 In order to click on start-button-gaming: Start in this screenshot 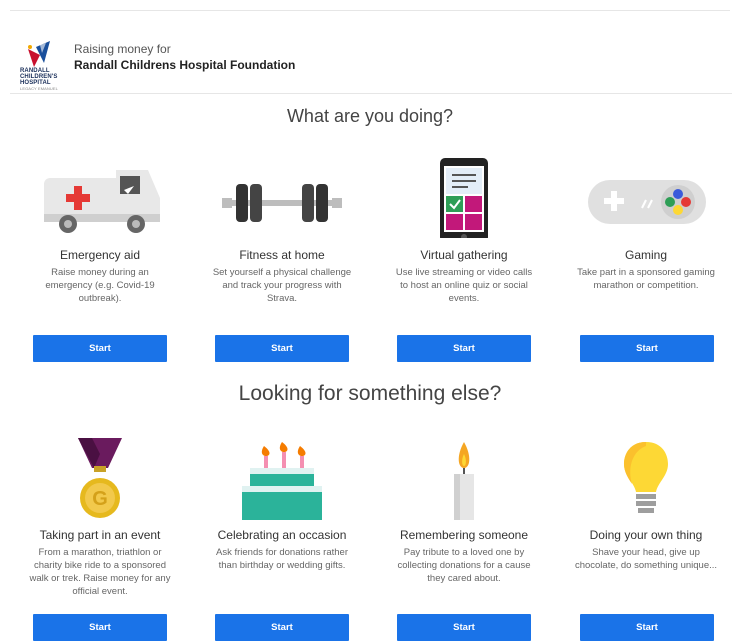, I will do `click(647, 348)`.